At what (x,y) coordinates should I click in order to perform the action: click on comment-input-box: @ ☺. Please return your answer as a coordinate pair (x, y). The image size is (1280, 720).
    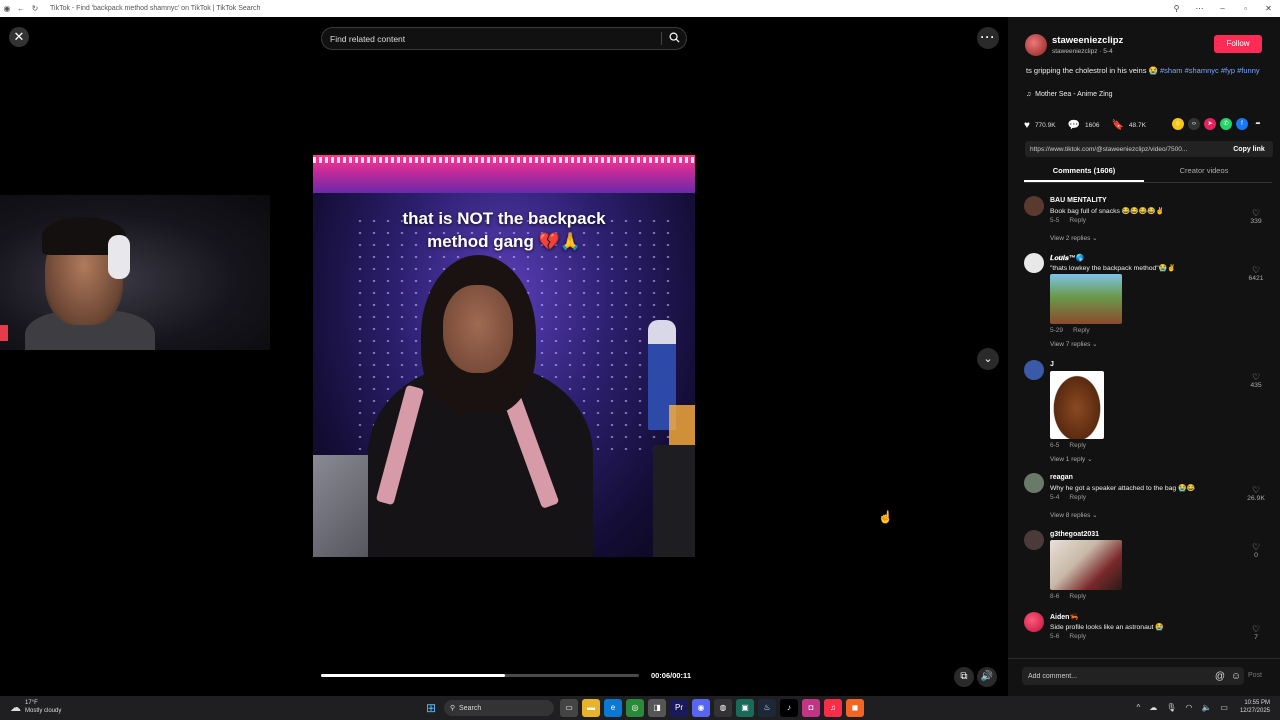
    Looking at the image, I should click on (1133, 676).